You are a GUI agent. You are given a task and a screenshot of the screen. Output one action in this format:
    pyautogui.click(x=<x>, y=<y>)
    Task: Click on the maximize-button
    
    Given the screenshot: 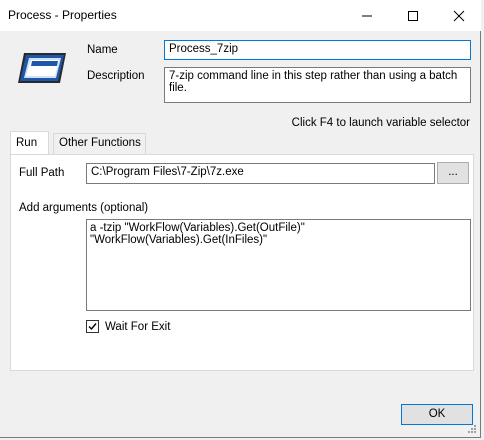 What is the action you would take?
    pyautogui.click(x=413, y=15)
    